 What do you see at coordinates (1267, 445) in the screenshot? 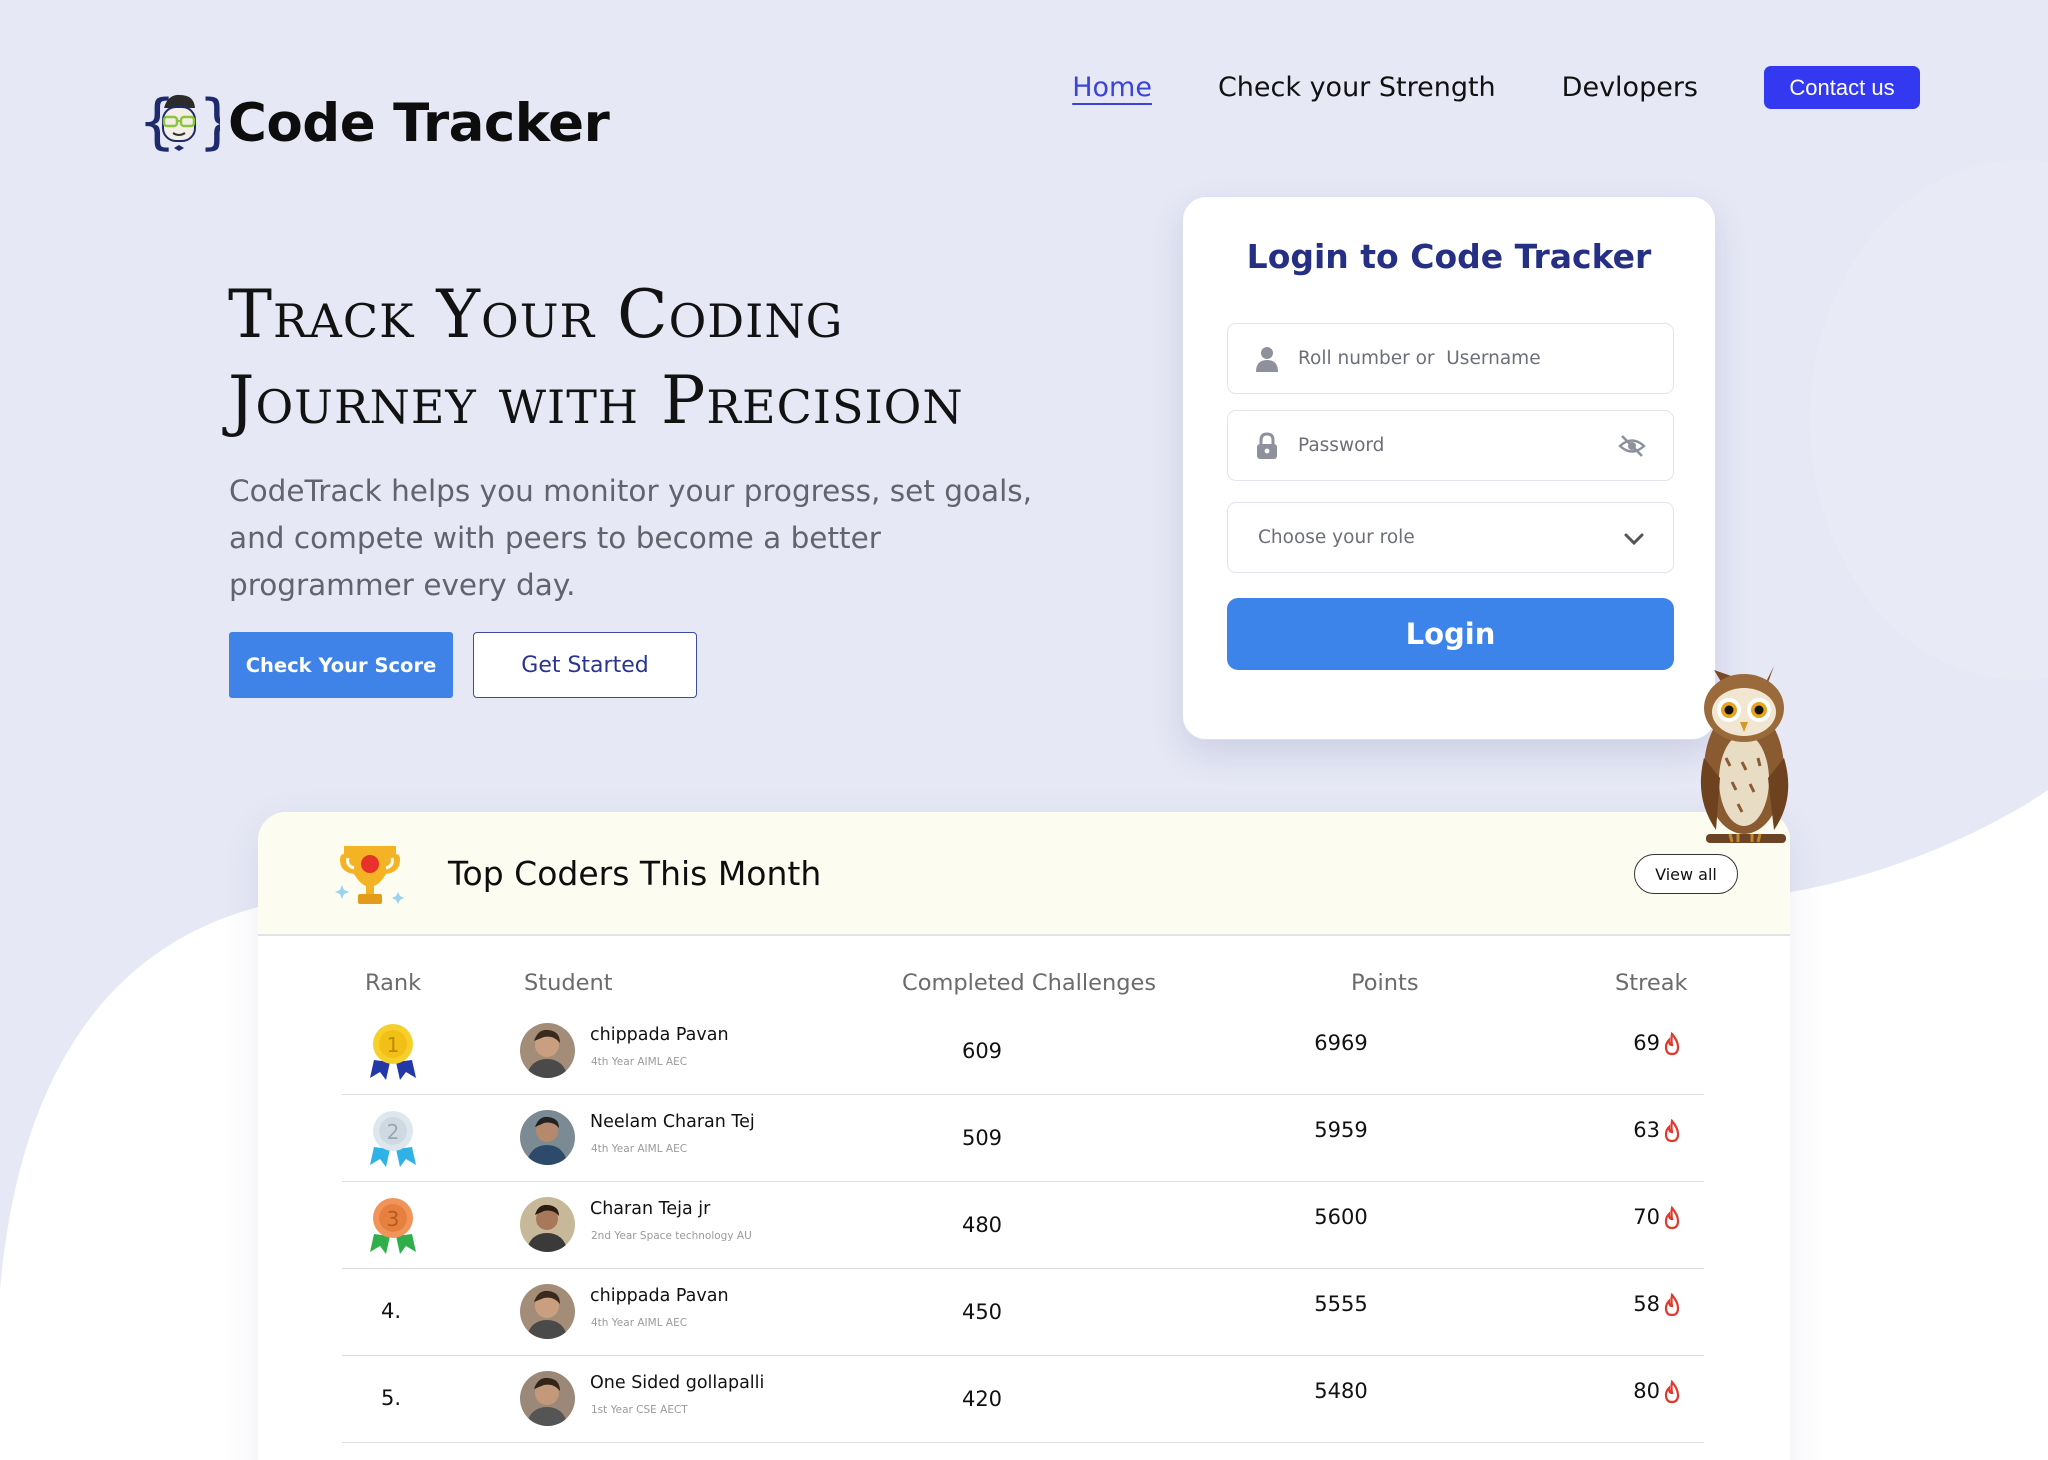
I see `lock-icon` at bounding box center [1267, 445].